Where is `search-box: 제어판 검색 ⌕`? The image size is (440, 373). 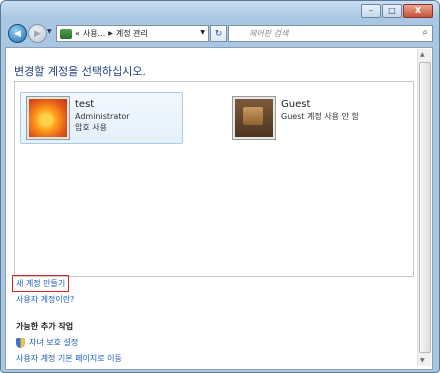 search-box: 제어판 검색 ⌕ is located at coordinates (330, 33).